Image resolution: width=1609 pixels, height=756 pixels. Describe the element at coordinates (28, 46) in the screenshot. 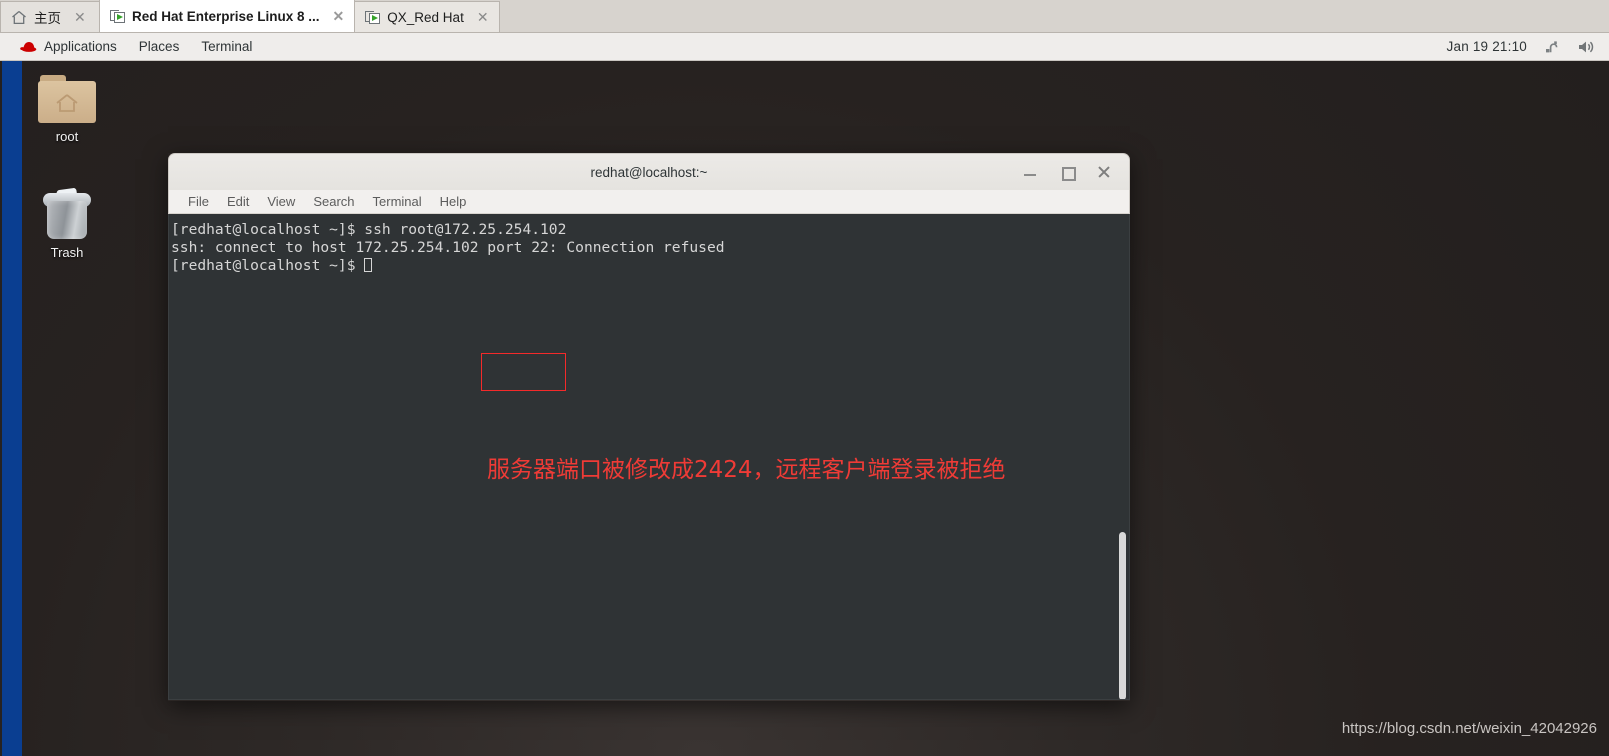

I see `redhat-logo-icon` at that location.